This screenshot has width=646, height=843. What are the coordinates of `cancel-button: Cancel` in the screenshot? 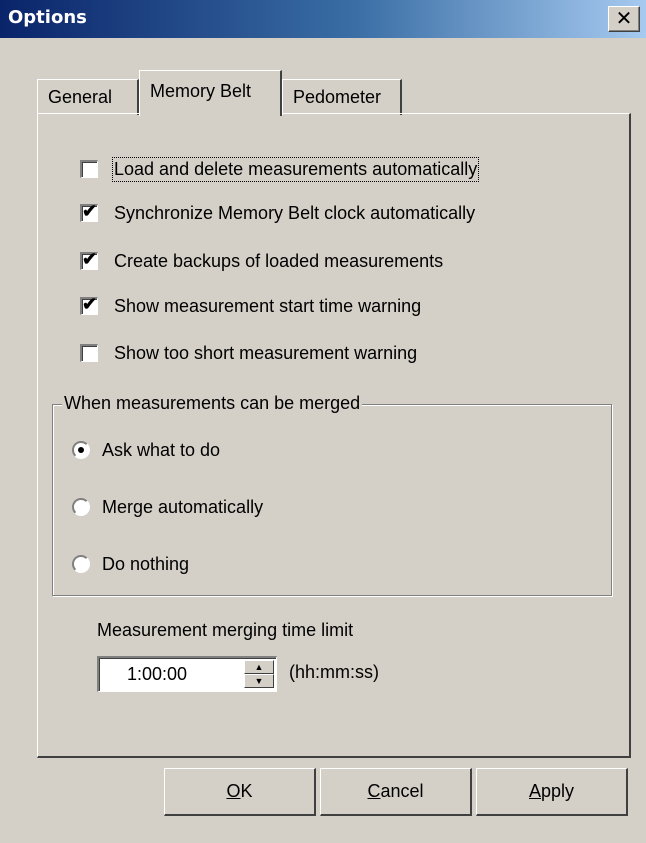 It's located at (396, 792).